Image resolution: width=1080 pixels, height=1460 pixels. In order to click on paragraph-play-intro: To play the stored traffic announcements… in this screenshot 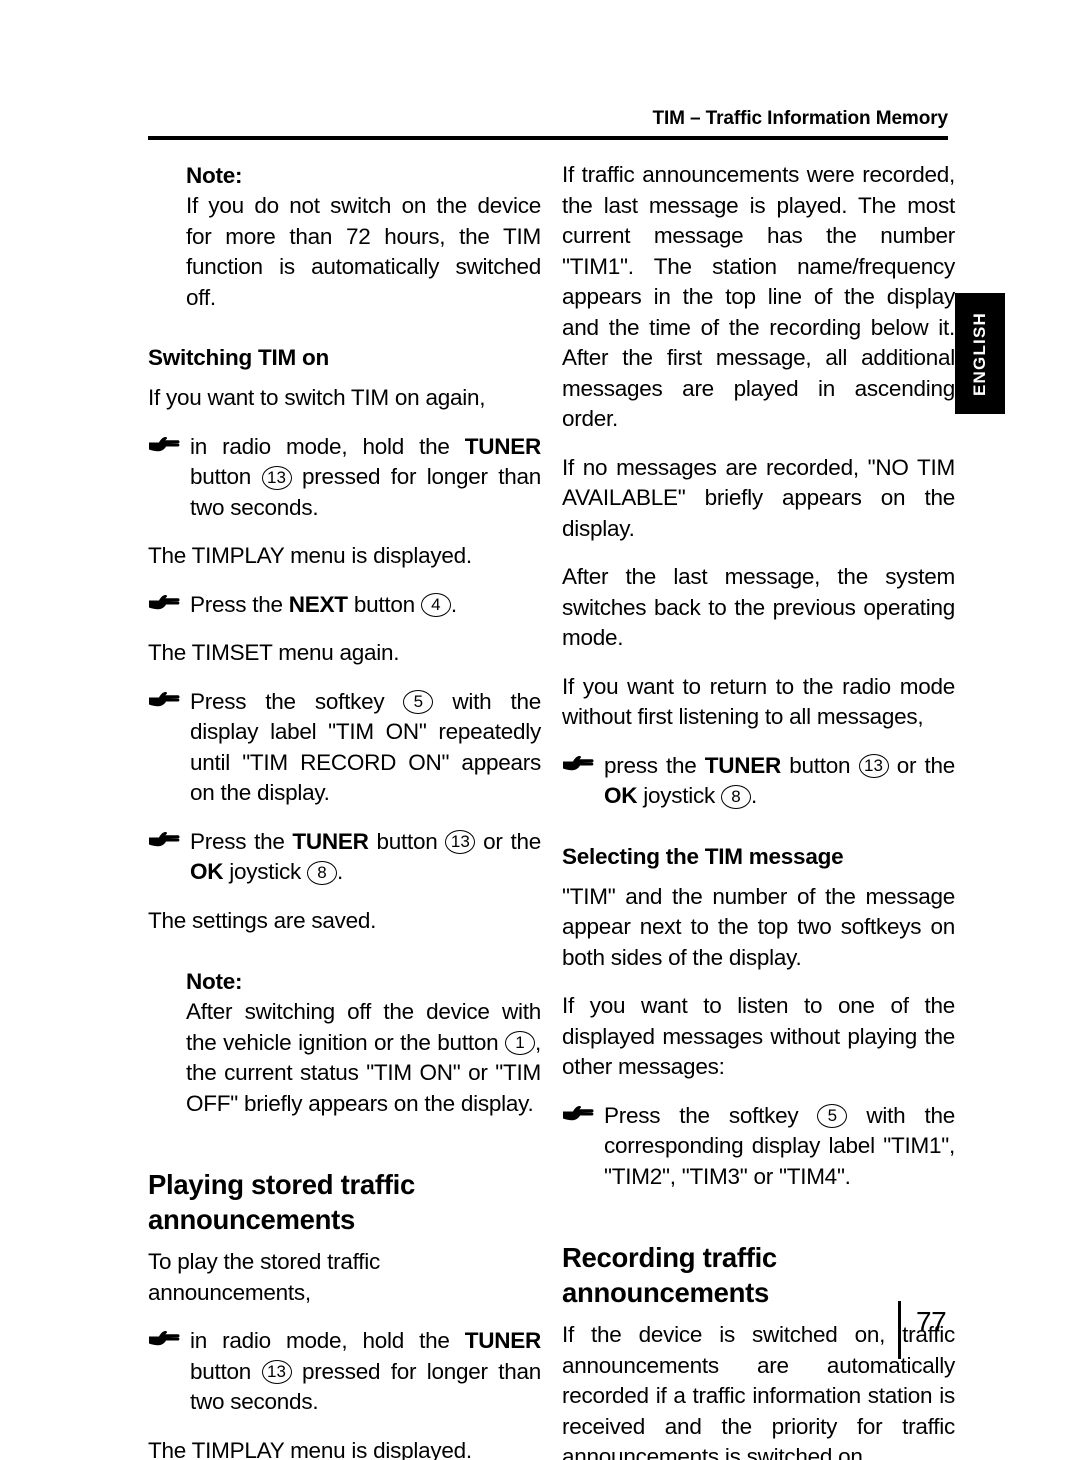, I will do `click(264, 1277)`.